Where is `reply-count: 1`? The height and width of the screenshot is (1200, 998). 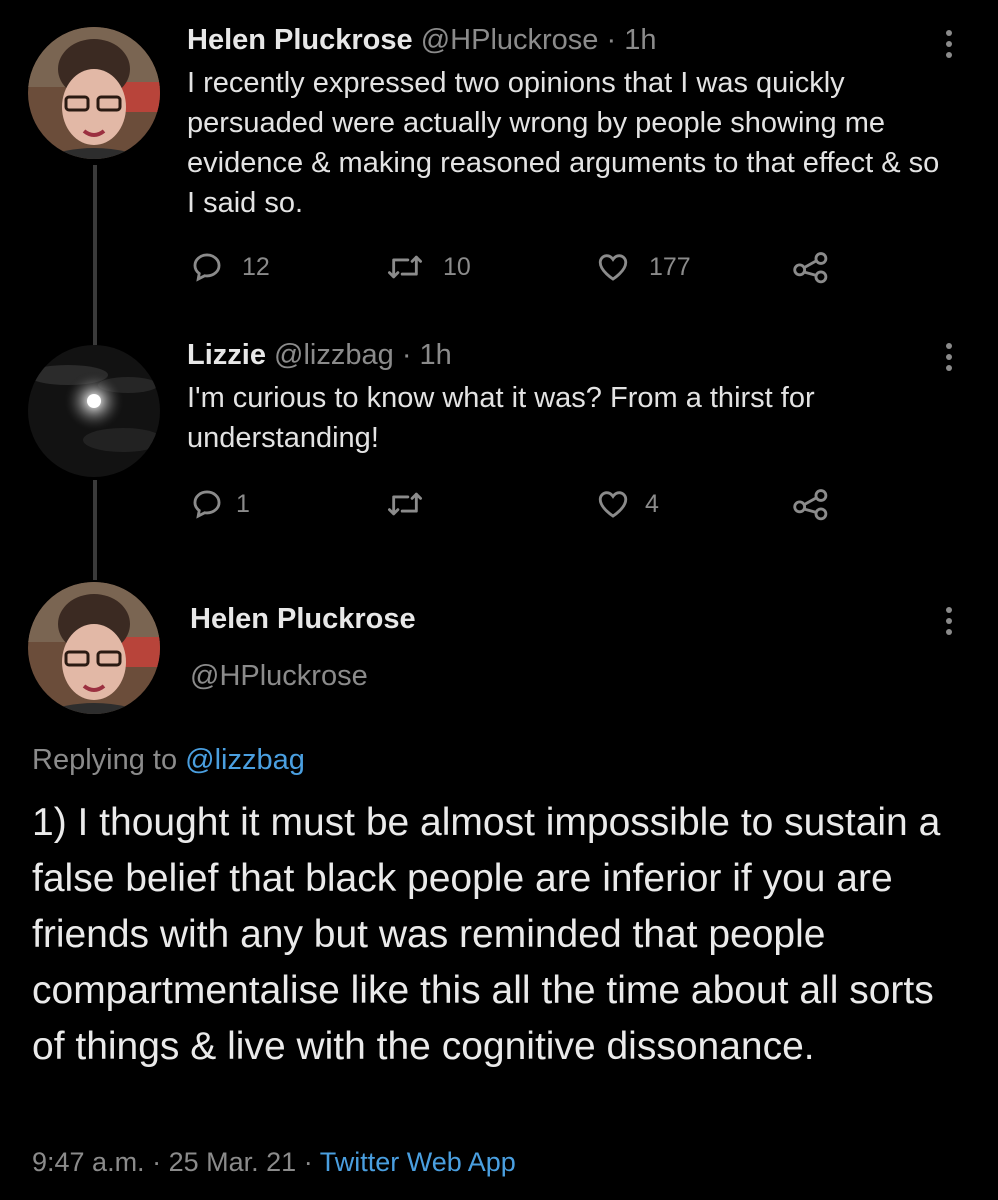 reply-count: 1 is located at coordinates (243, 503).